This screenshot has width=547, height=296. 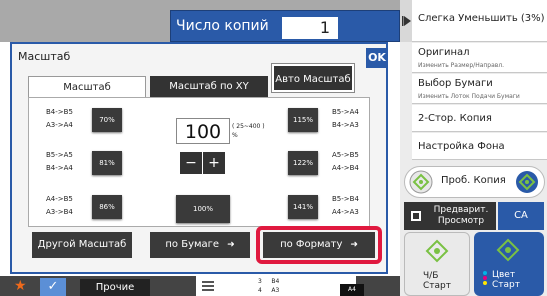 What do you see at coordinates (345, 161) in the screenshot?
I see `preset-label: A5->B5 A4->B4` at bounding box center [345, 161].